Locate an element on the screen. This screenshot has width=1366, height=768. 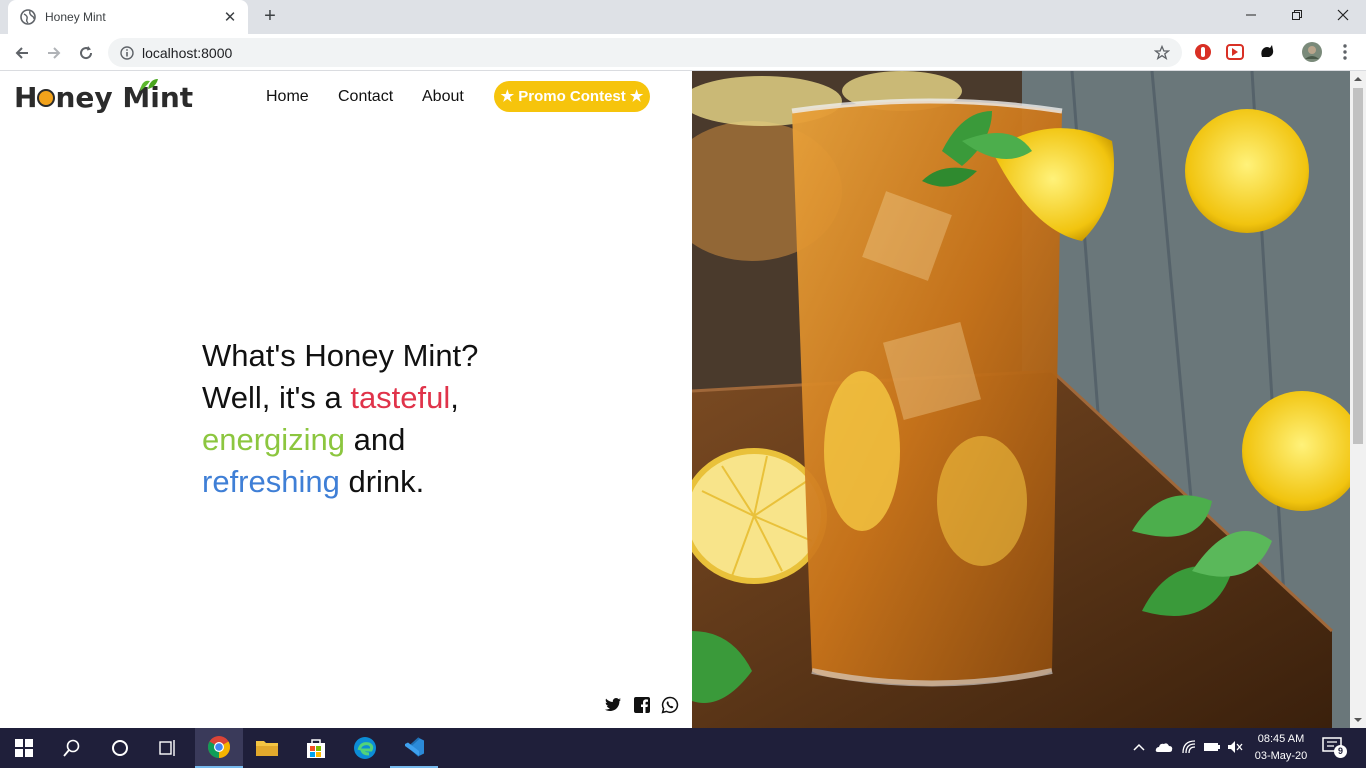
forward-button is located at coordinates (54, 53).